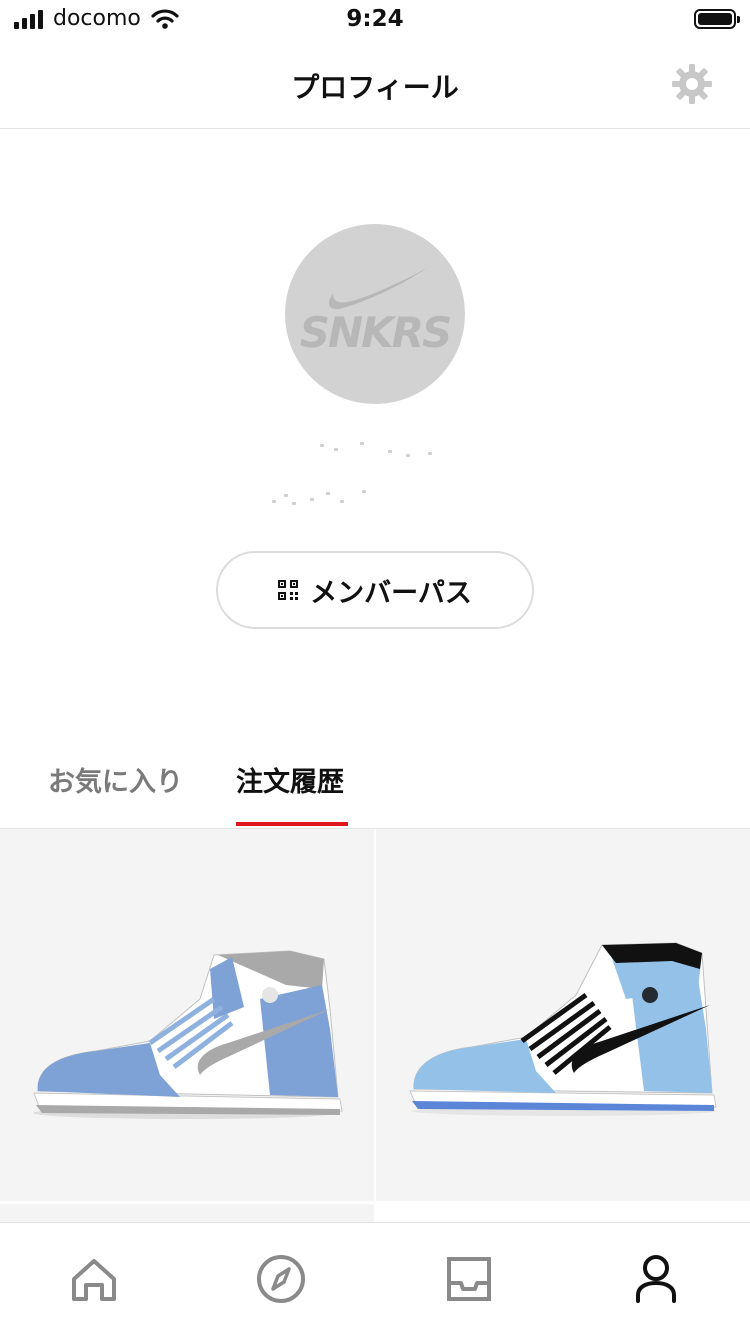 This screenshot has width=750, height=1335. What do you see at coordinates (375, 784) in the screenshot?
I see `profile-tabs: お気に入り 注文履歴` at bounding box center [375, 784].